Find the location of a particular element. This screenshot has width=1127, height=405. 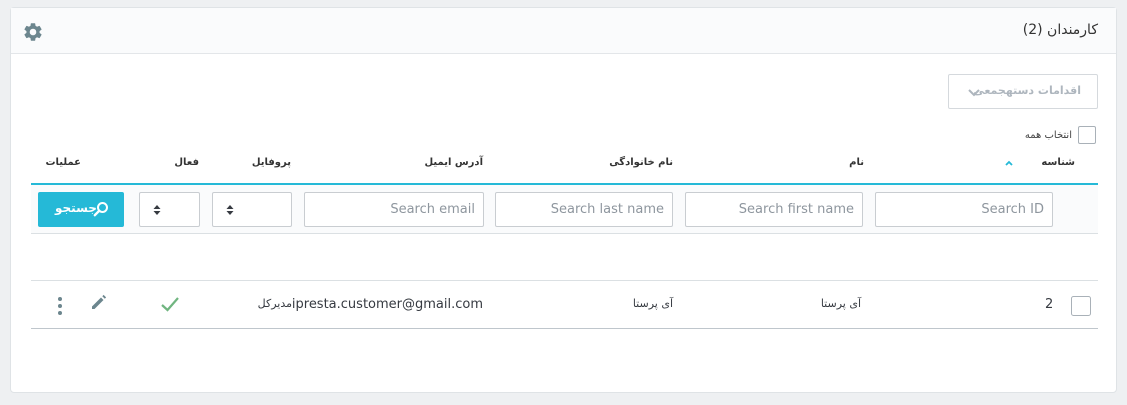

magnifier-icon is located at coordinates (100, 209).